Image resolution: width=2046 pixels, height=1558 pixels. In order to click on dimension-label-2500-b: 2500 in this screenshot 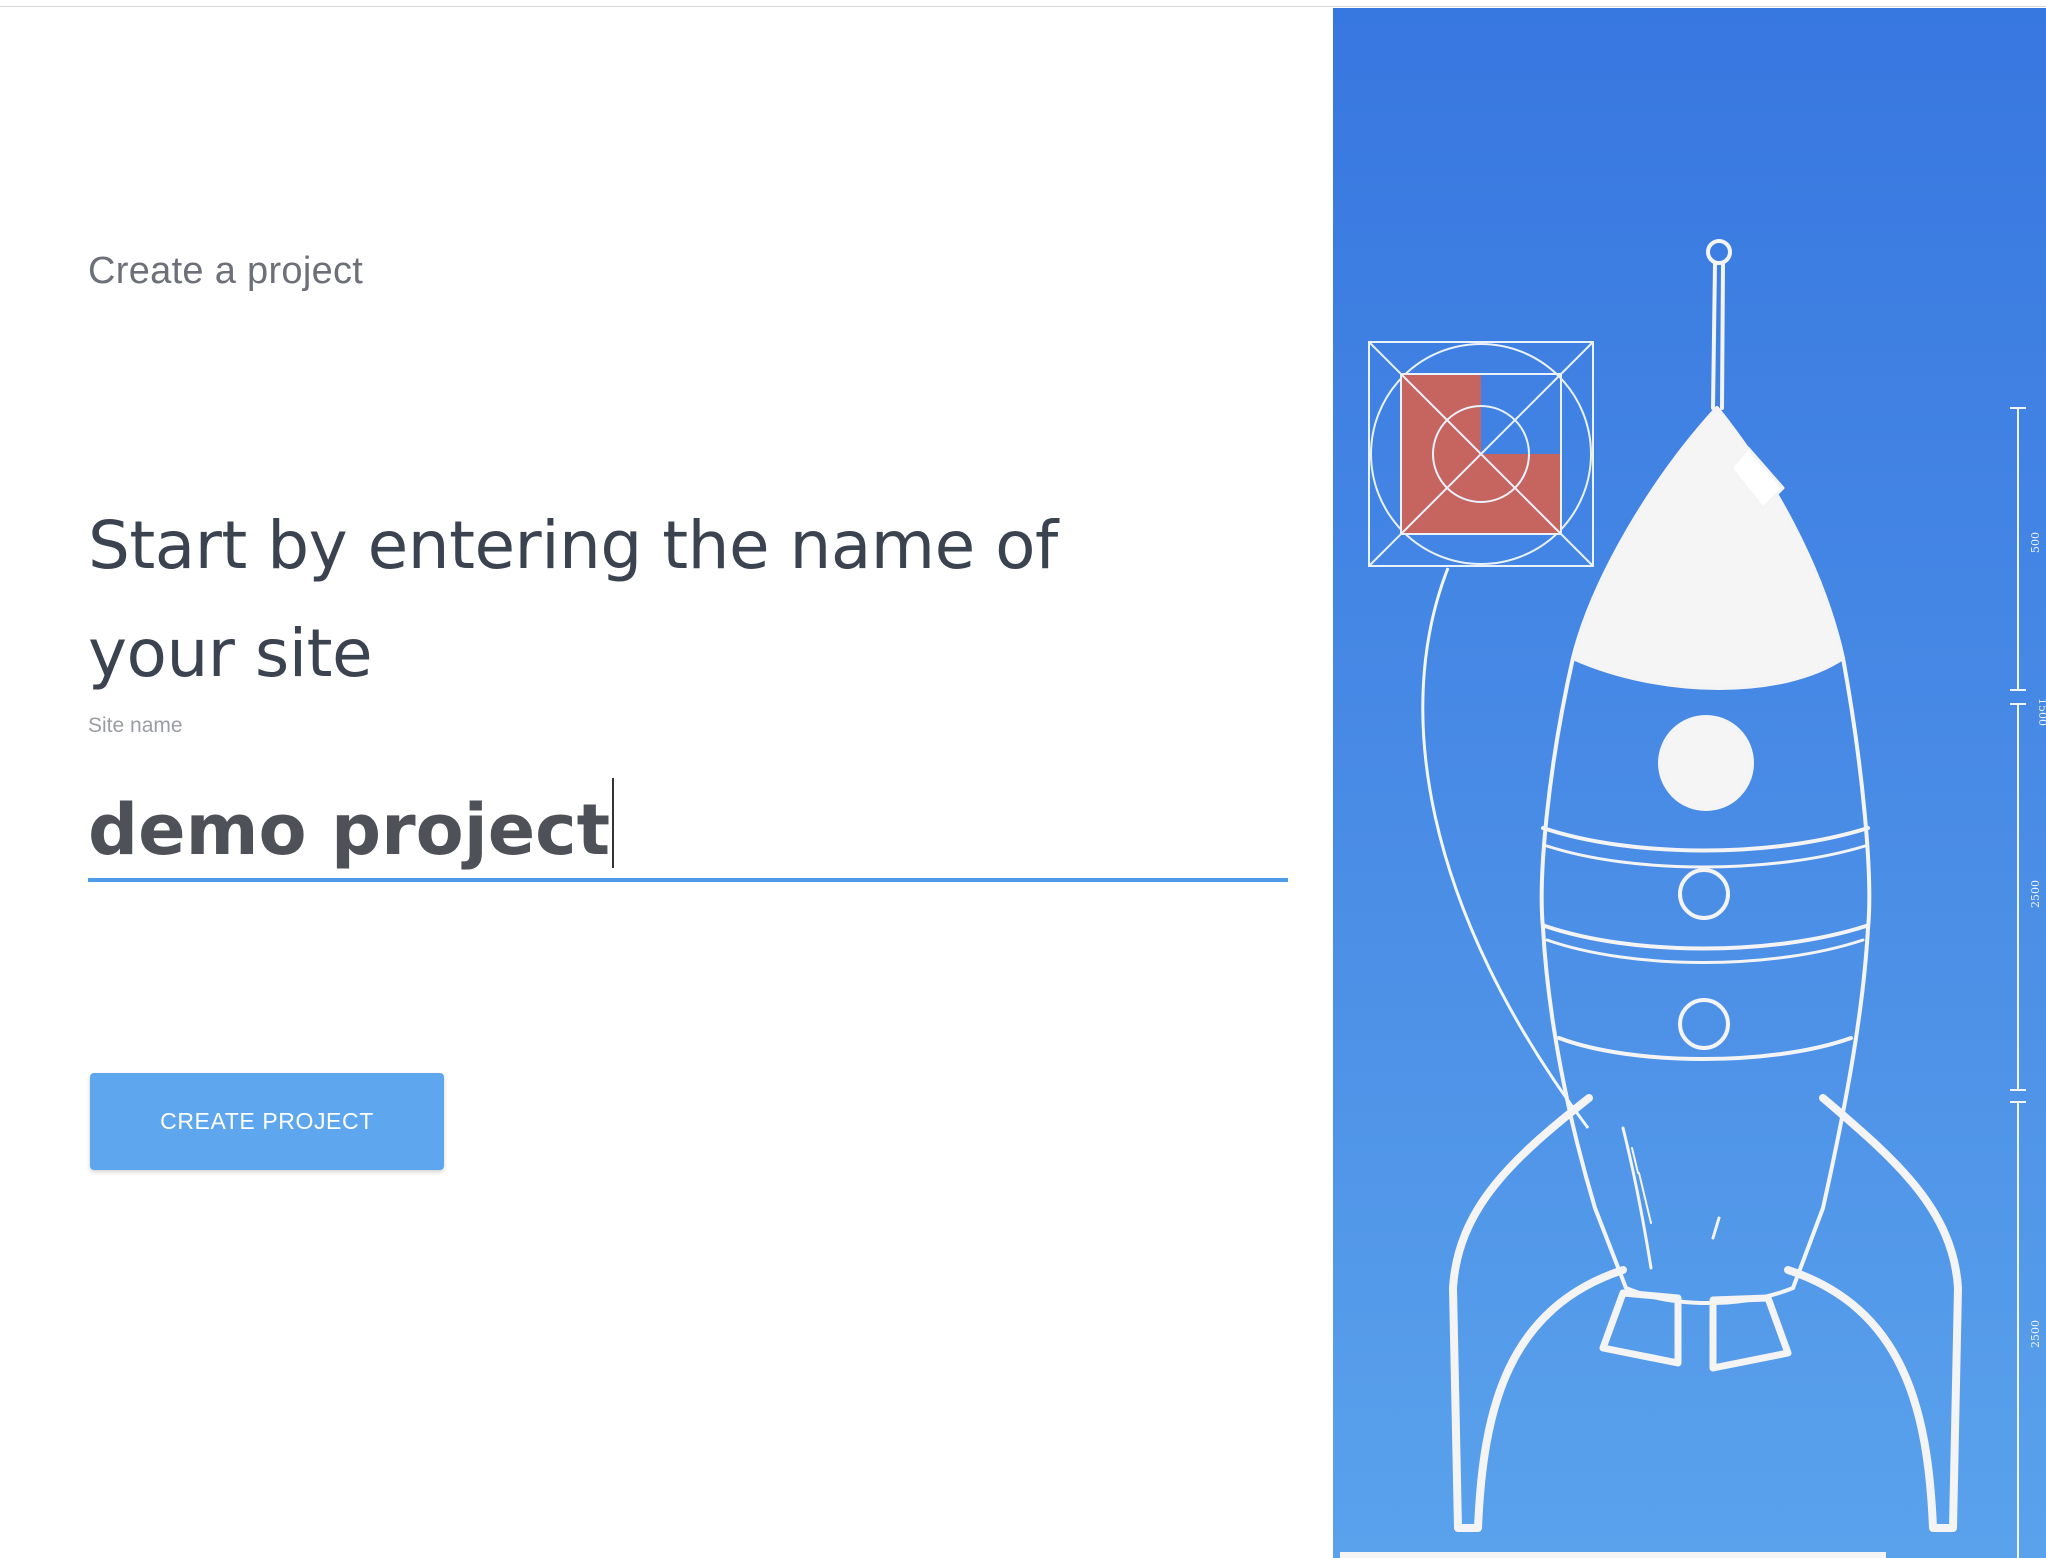, I will do `click(2035, 1334)`.